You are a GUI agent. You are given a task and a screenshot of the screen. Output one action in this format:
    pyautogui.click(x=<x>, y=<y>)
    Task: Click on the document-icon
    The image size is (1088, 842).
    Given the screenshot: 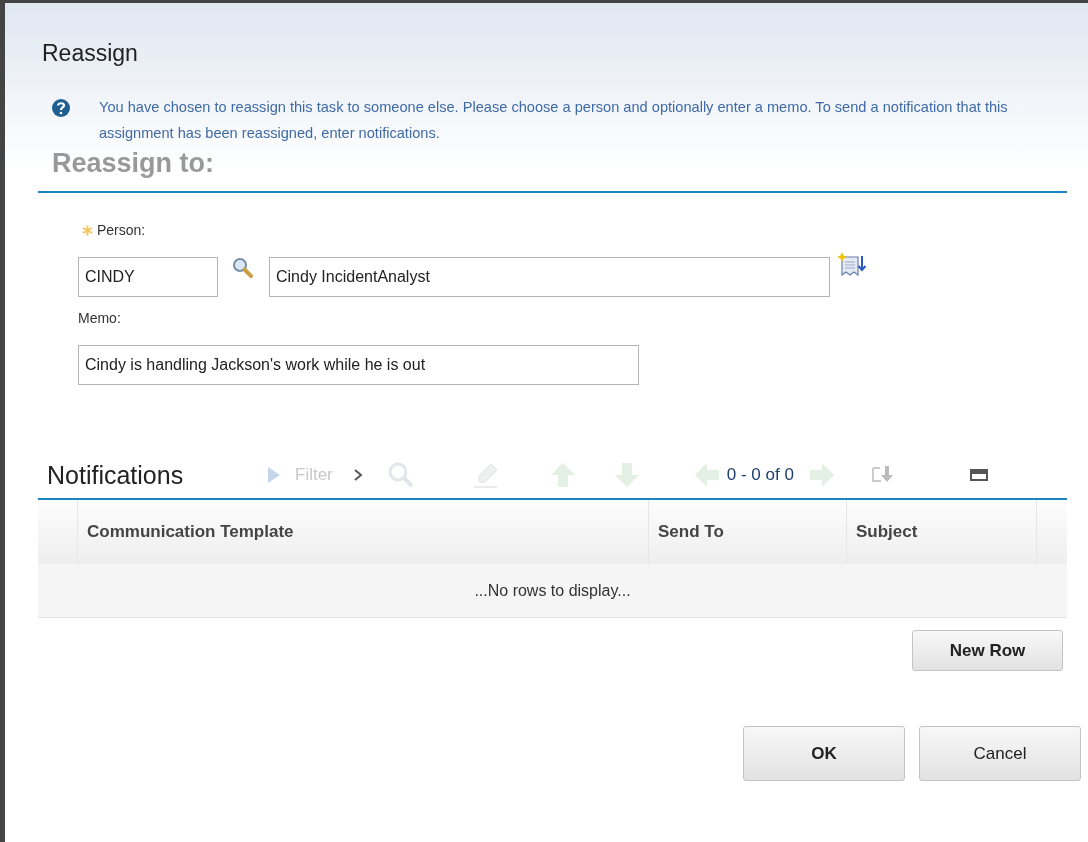 What is the action you would take?
    pyautogui.click(x=853, y=265)
    